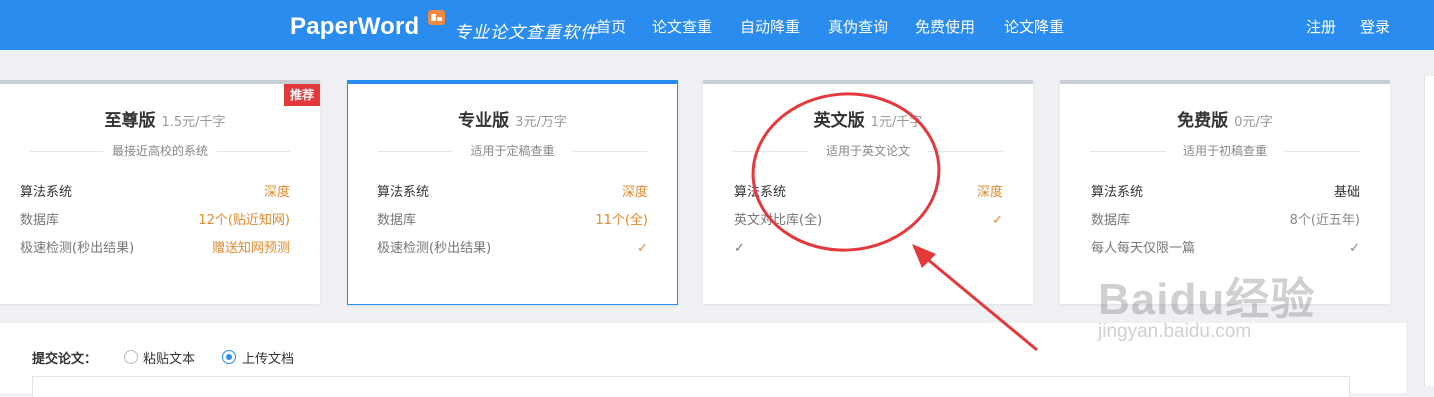 This screenshot has width=1434, height=397. Describe the element at coordinates (770, 26) in the screenshot. I see `nav-item-auto-reduce: 自动降重` at that location.